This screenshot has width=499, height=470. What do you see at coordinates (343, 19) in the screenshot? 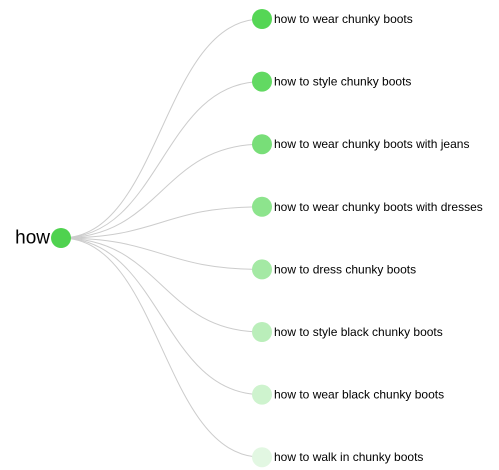
I see `suggestion-label: how to wear chunky boots` at bounding box center [343, 19].